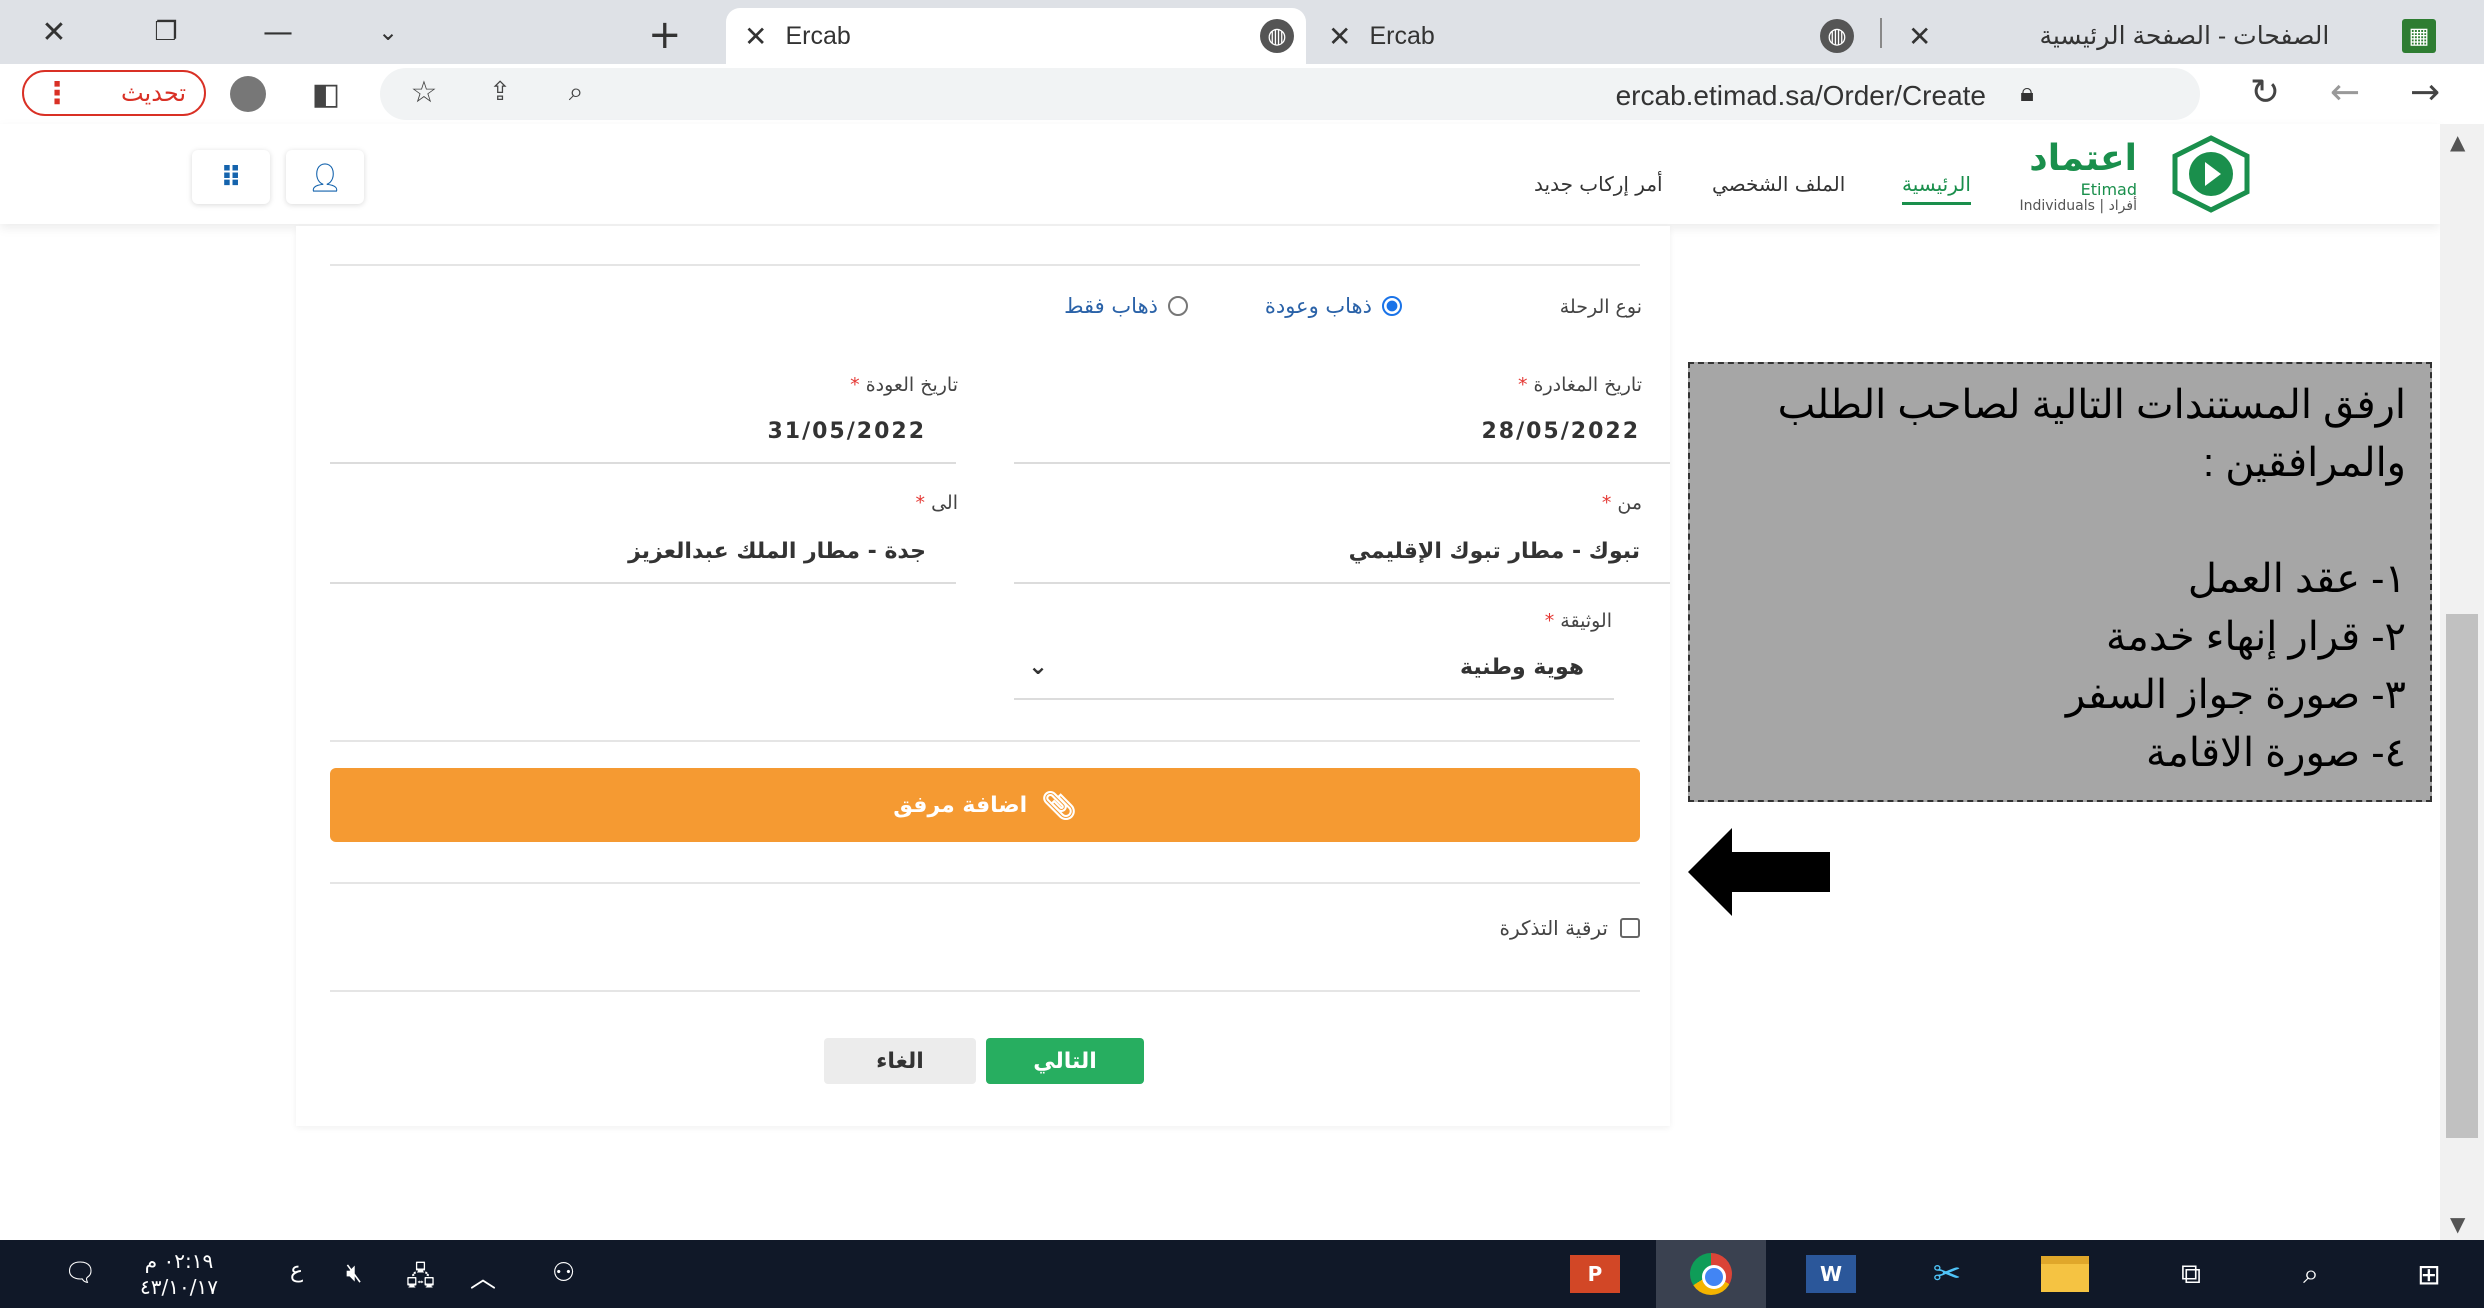  I want to click on to-label-text: الى, so click(944, 503).